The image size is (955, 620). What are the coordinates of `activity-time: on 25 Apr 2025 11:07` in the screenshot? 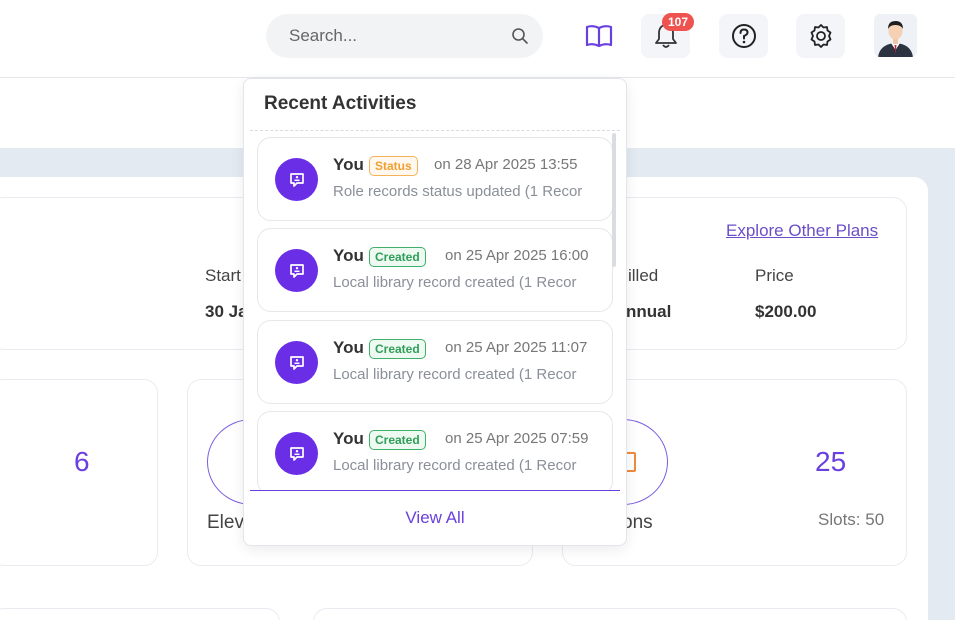 It's located at (516, 347).